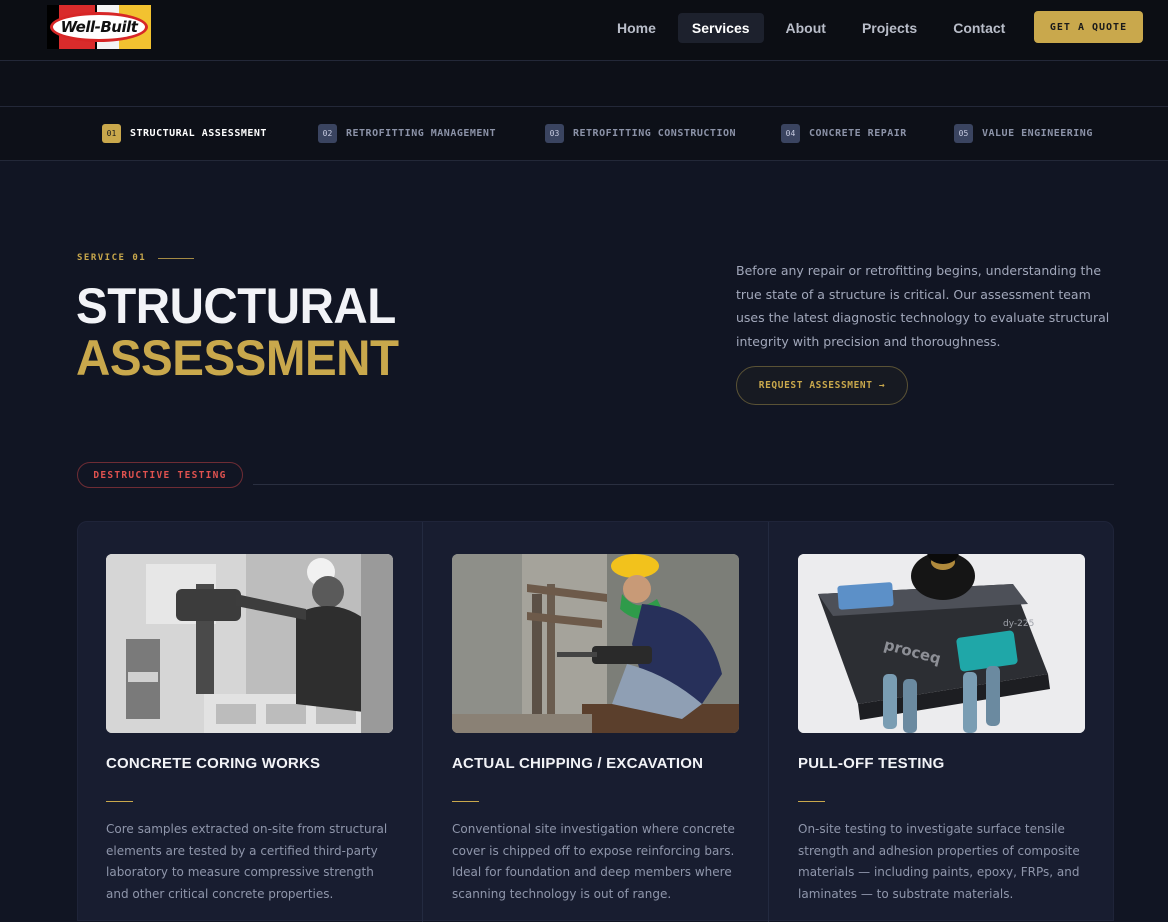  I want to click on nav-link-about: About, so click(806, 28).